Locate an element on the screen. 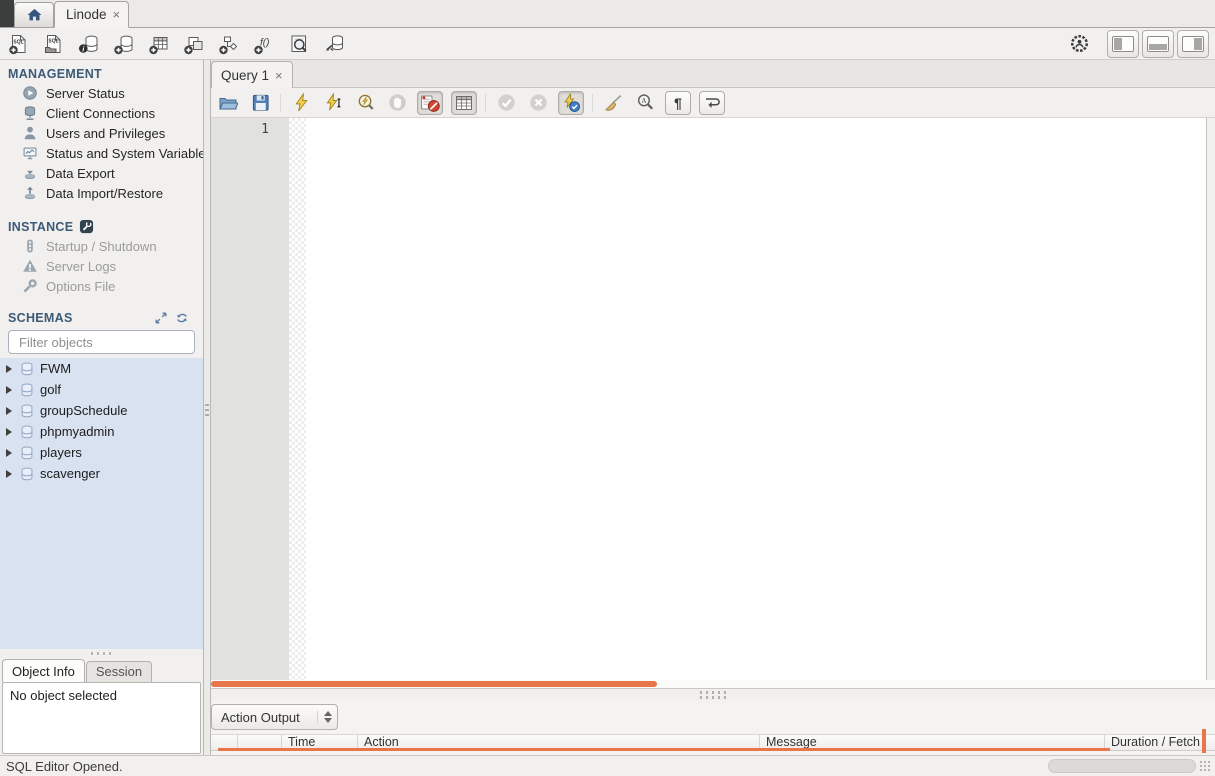 This screenshot has width=1215, height=776. toggle-word-wrap-button is located at coordinates (712, 102).